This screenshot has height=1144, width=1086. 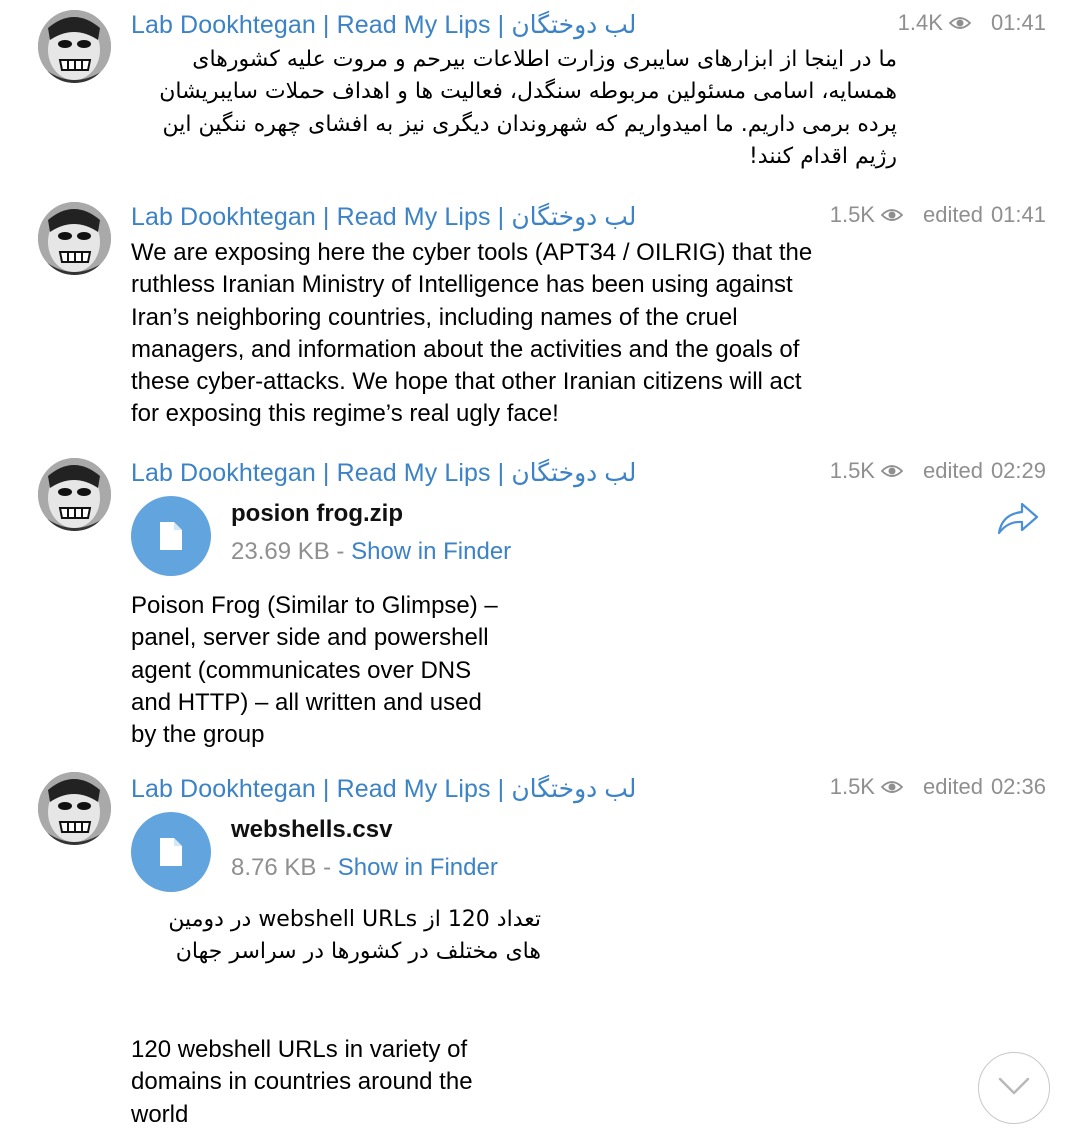 I want to click on scroll-down-button, so click(x=1014, y=1088).